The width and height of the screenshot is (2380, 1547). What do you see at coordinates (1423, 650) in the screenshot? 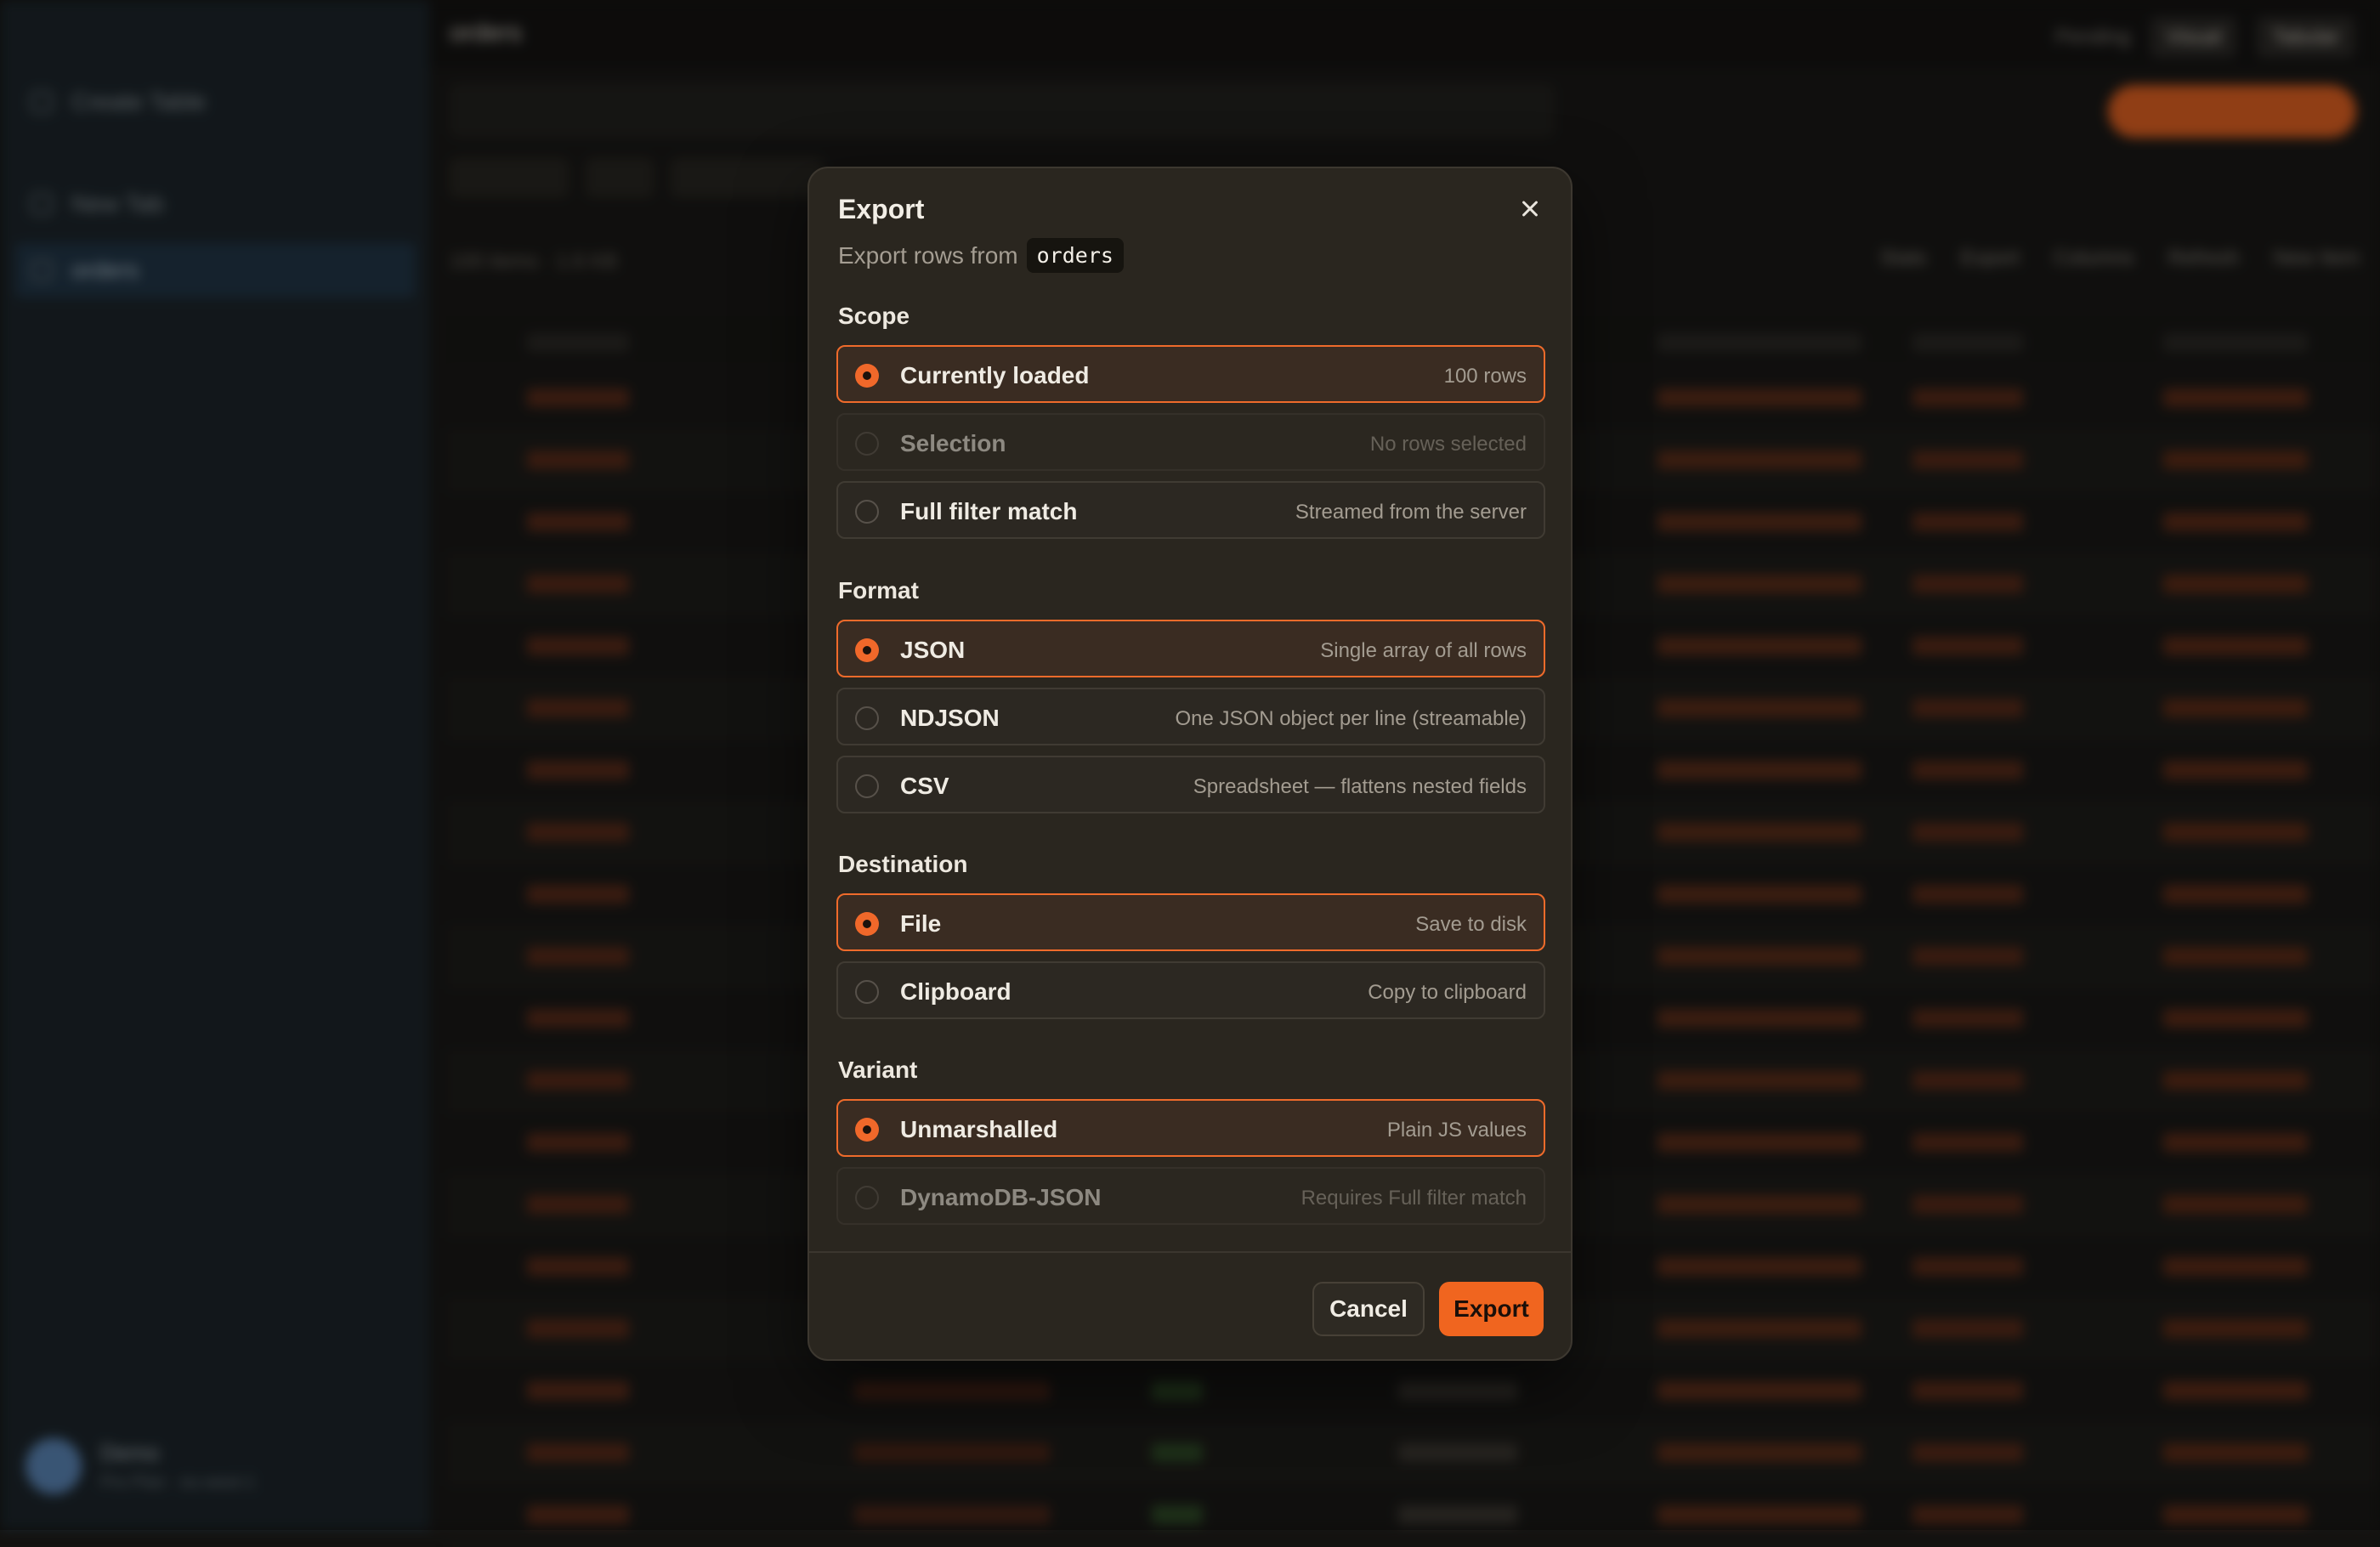
I see `option-description: Single array of all rows` at bounding box center [1423, 650].